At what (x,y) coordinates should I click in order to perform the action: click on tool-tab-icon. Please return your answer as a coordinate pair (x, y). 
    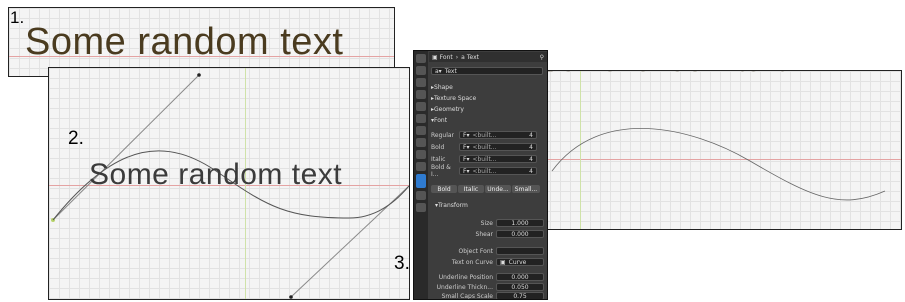
    Looking at the image, I should click on (421, 58).